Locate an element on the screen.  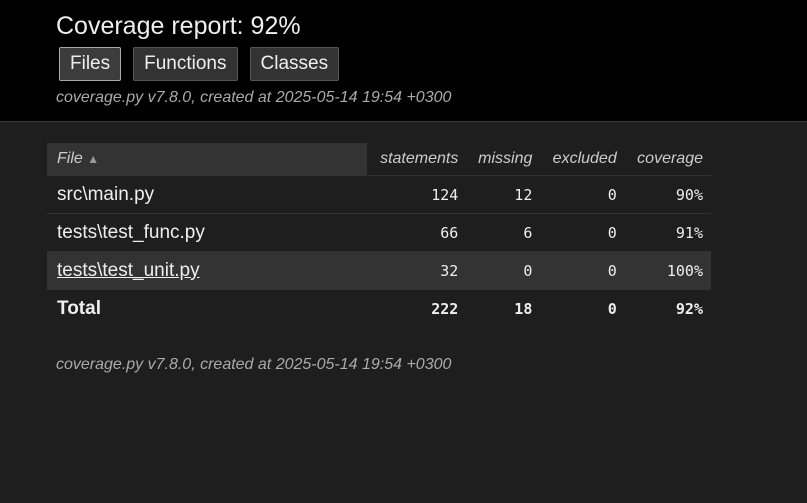
coverage-cell: 90% is located at coordinates (667, 194).